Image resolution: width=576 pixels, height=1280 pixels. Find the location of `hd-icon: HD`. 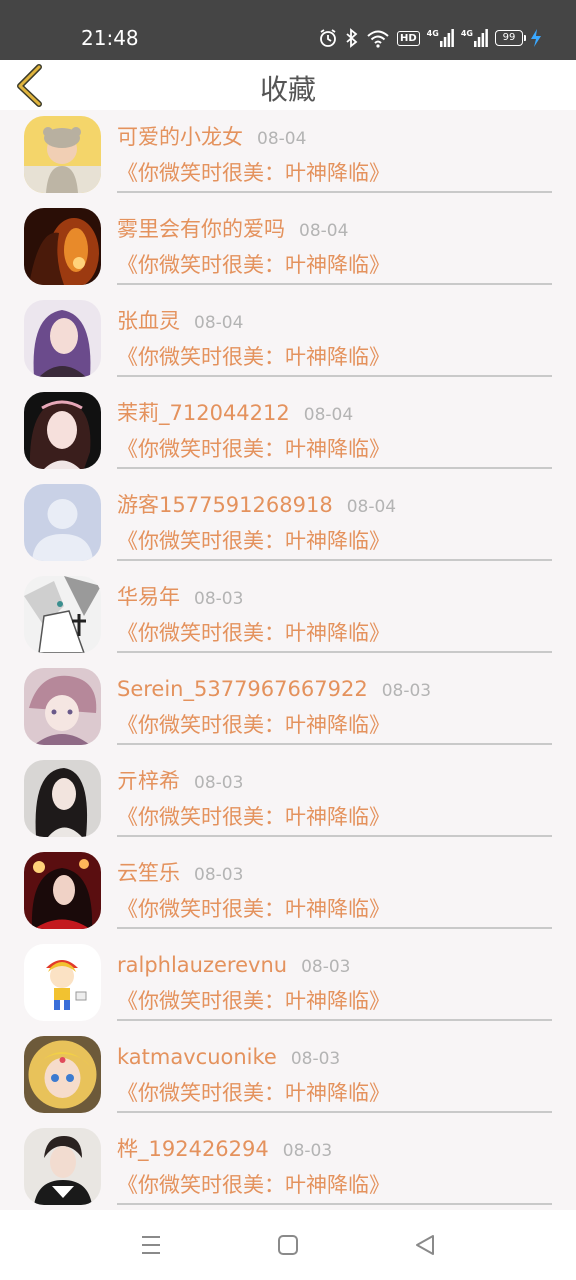

hd-icon: HD is located at coordinates (408, 38).